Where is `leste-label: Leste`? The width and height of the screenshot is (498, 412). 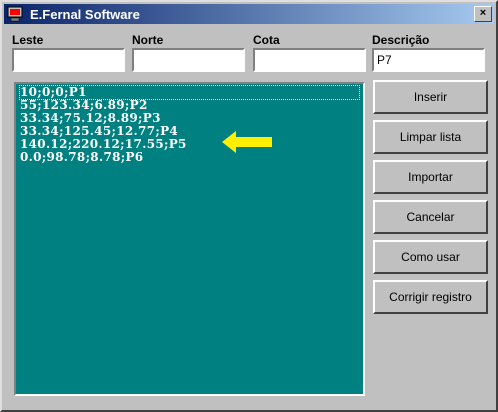 leste-label: Leste is located at coordinates (28, 40).